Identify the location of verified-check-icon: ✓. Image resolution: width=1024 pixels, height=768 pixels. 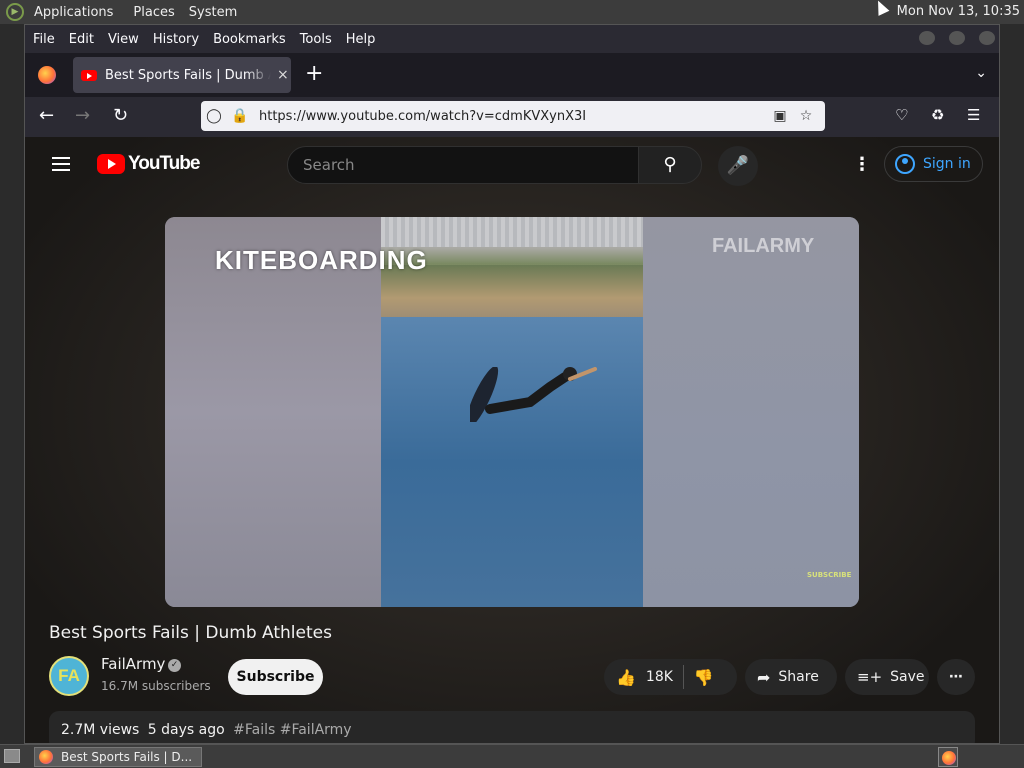
(174, 665).